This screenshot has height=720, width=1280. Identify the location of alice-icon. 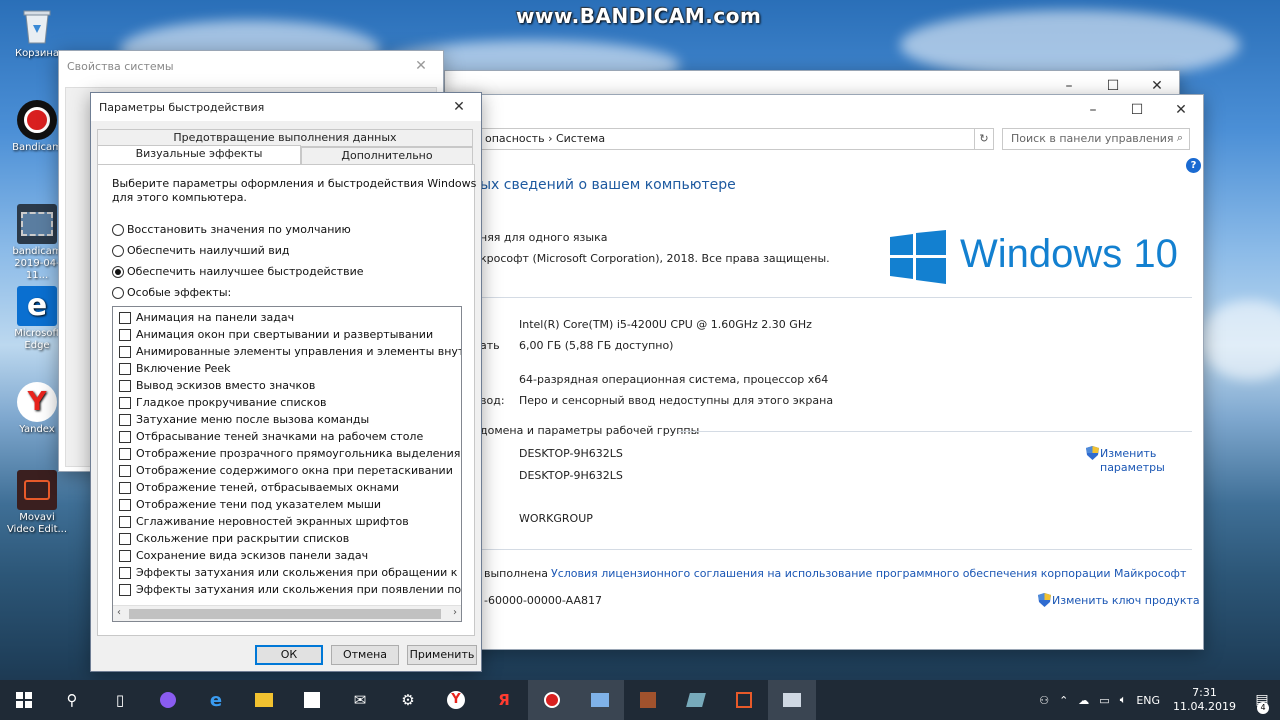
(168, 700).